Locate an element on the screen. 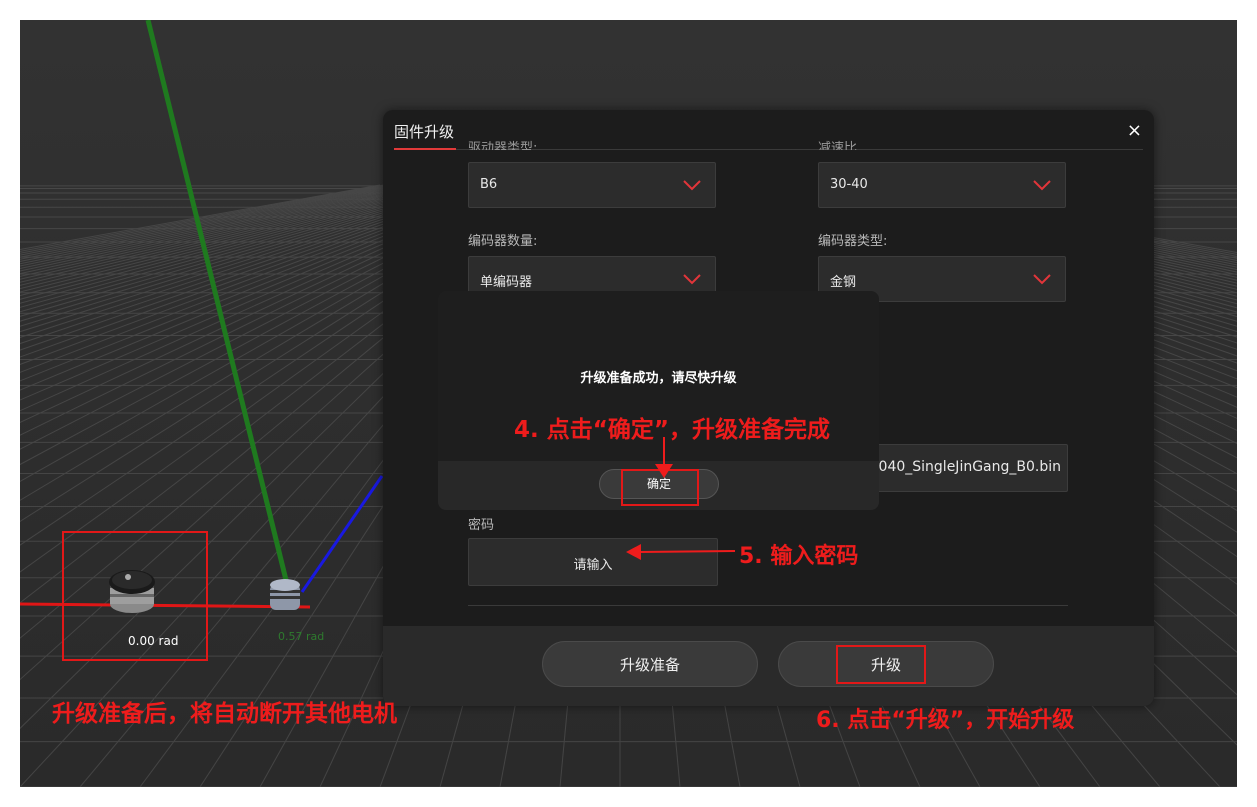  encoder-count-label: 编码器数量: is located at coordinates (503, 241).